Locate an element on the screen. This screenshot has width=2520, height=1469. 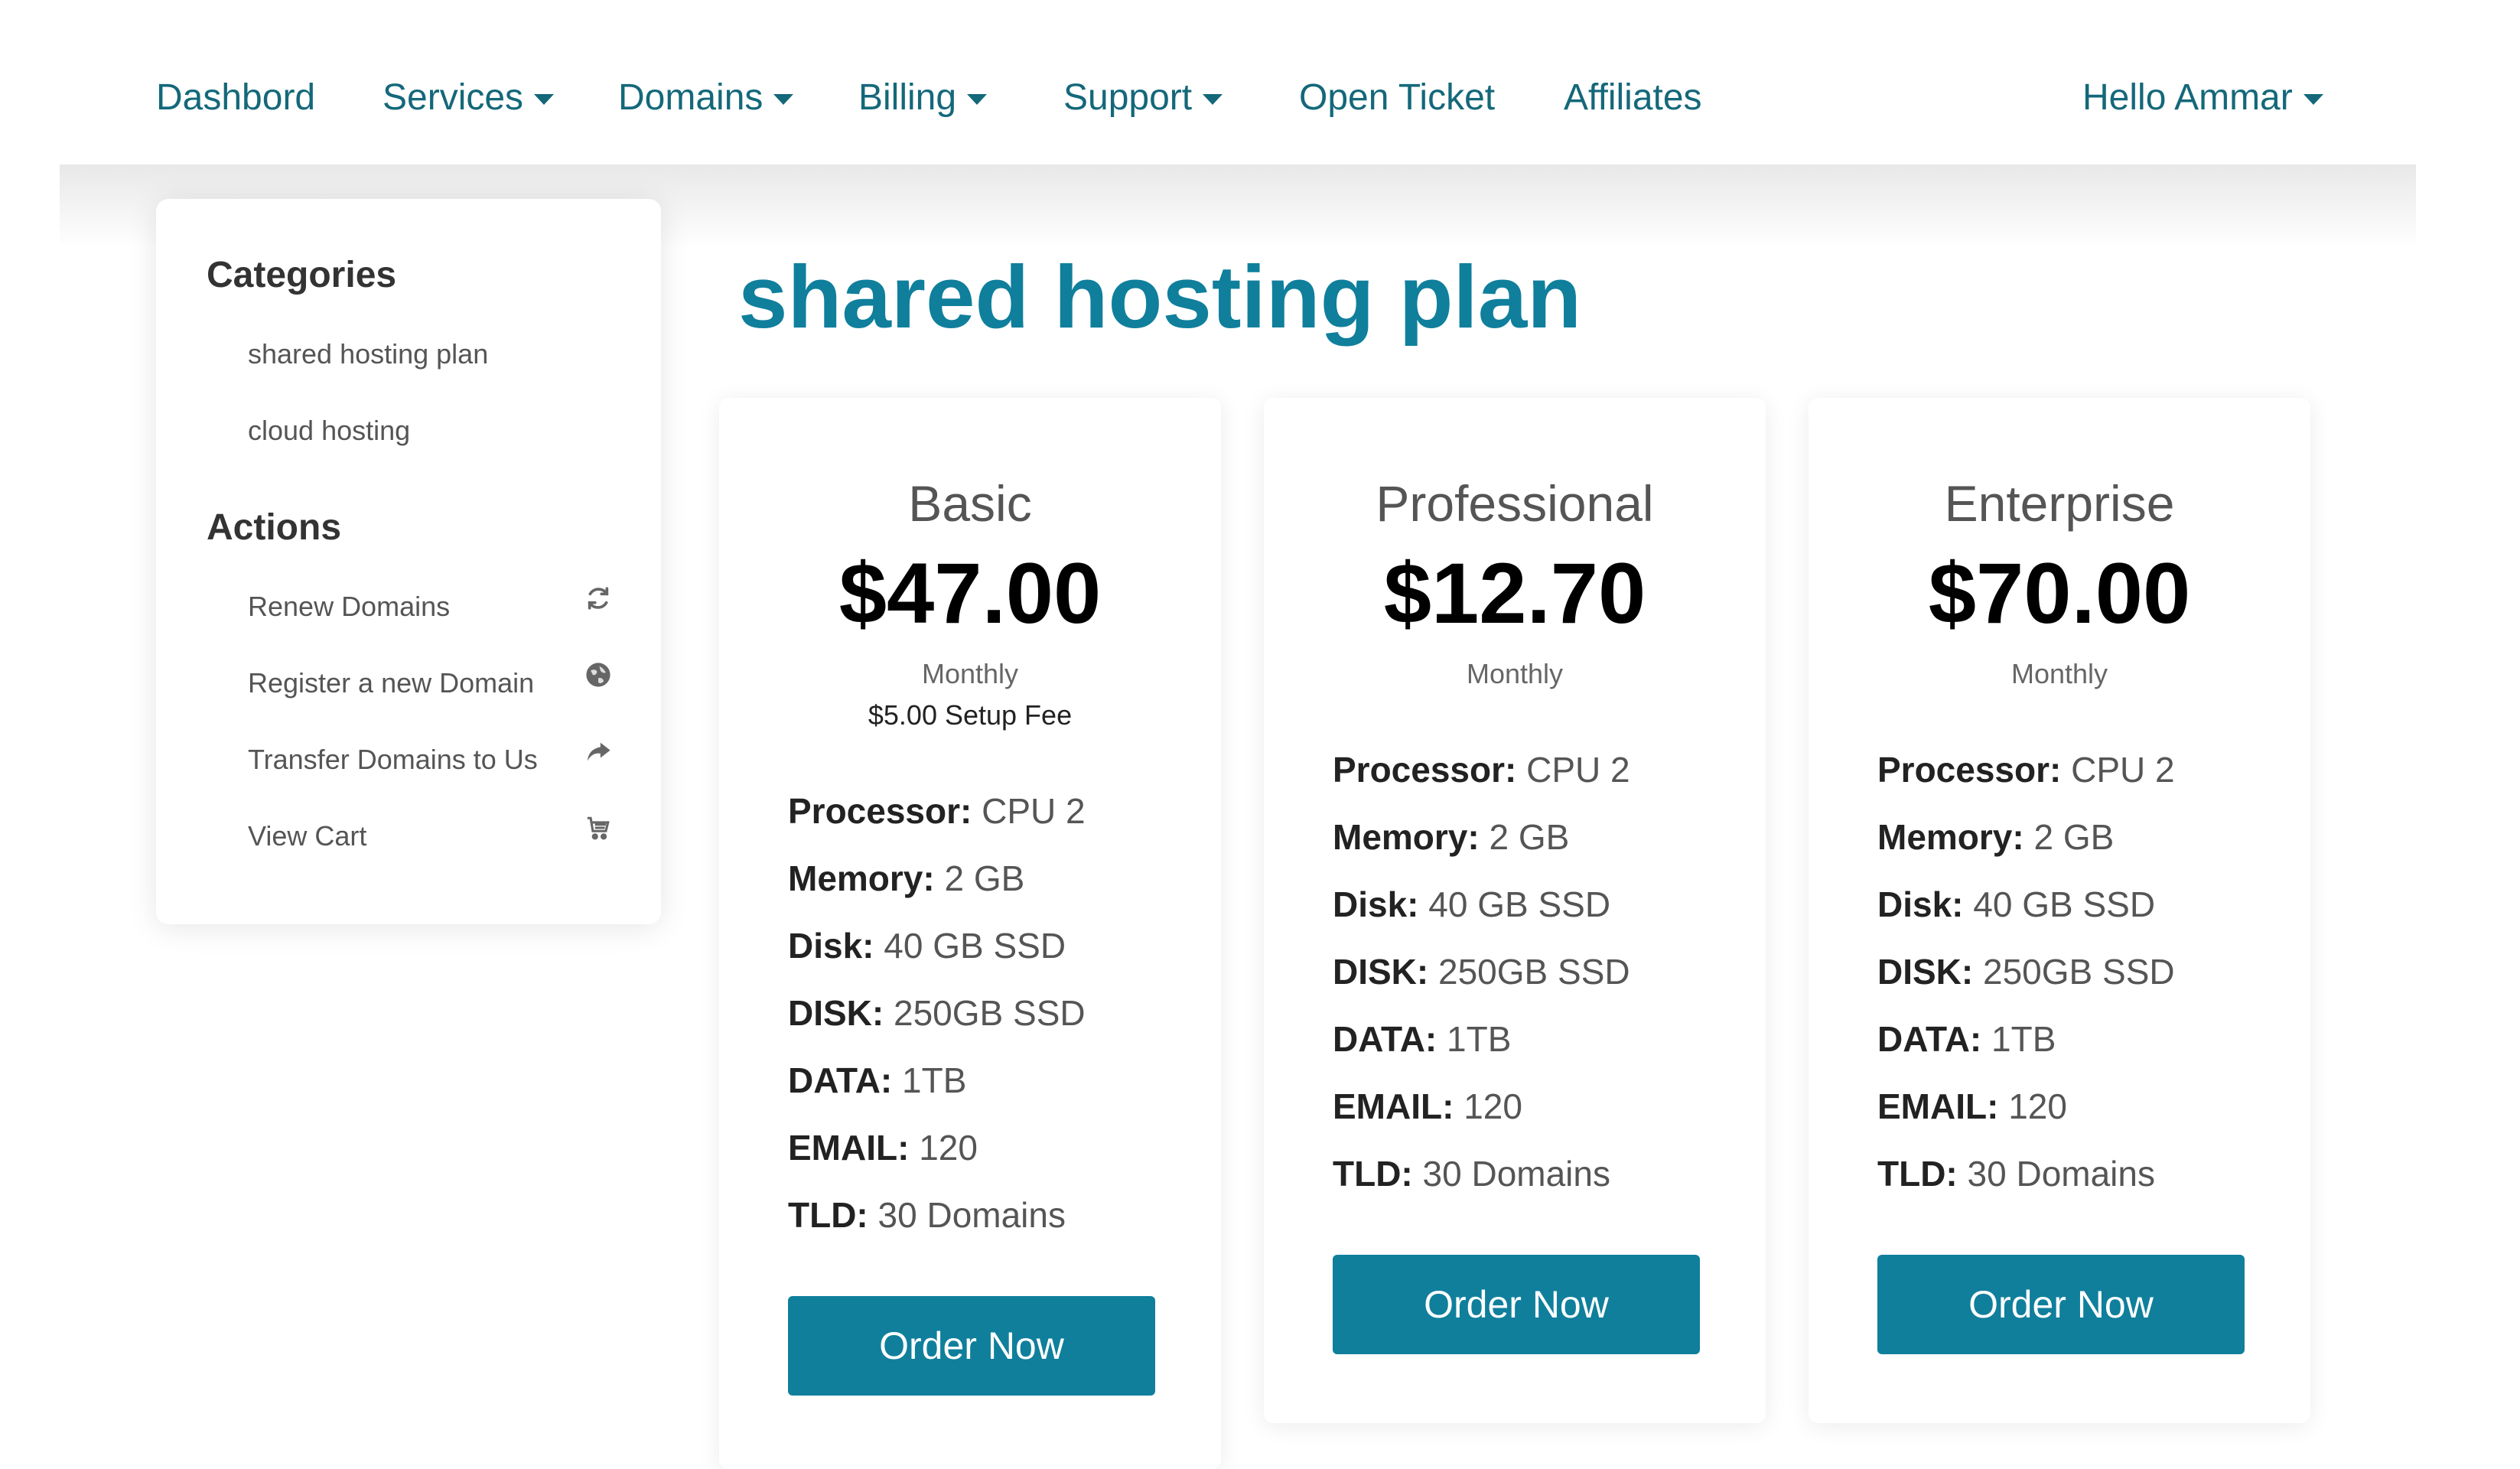
nav-billing-label: Billing is located at coordinates (907, 98).